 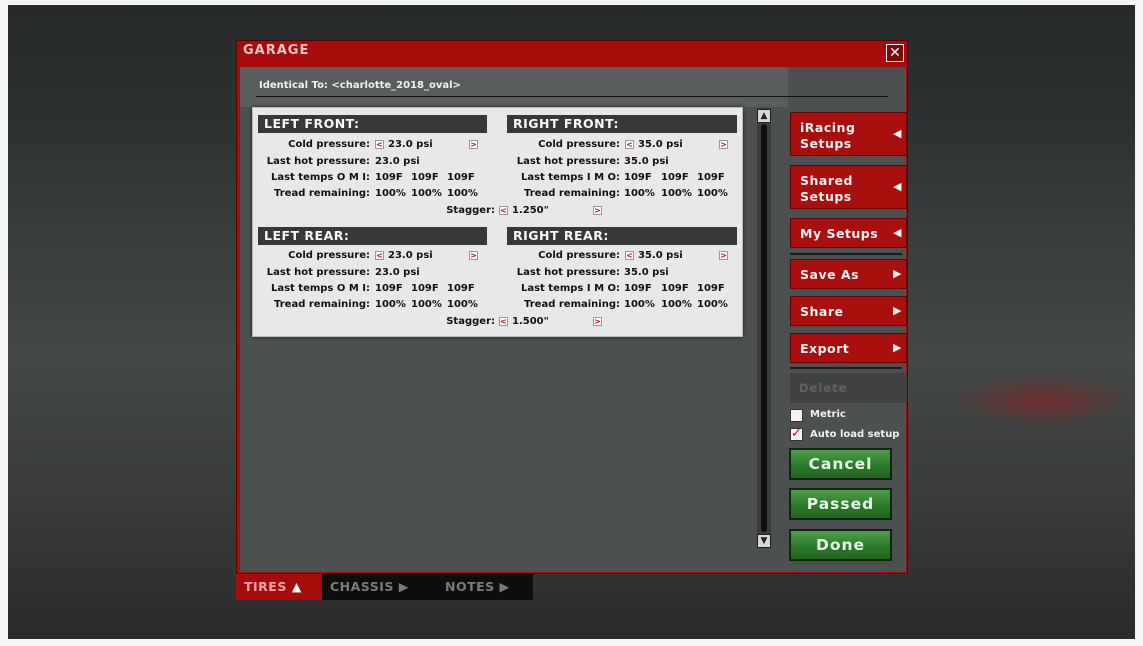 I want to click on front-stagger-value: 1.250", so click(x=530, y=210).